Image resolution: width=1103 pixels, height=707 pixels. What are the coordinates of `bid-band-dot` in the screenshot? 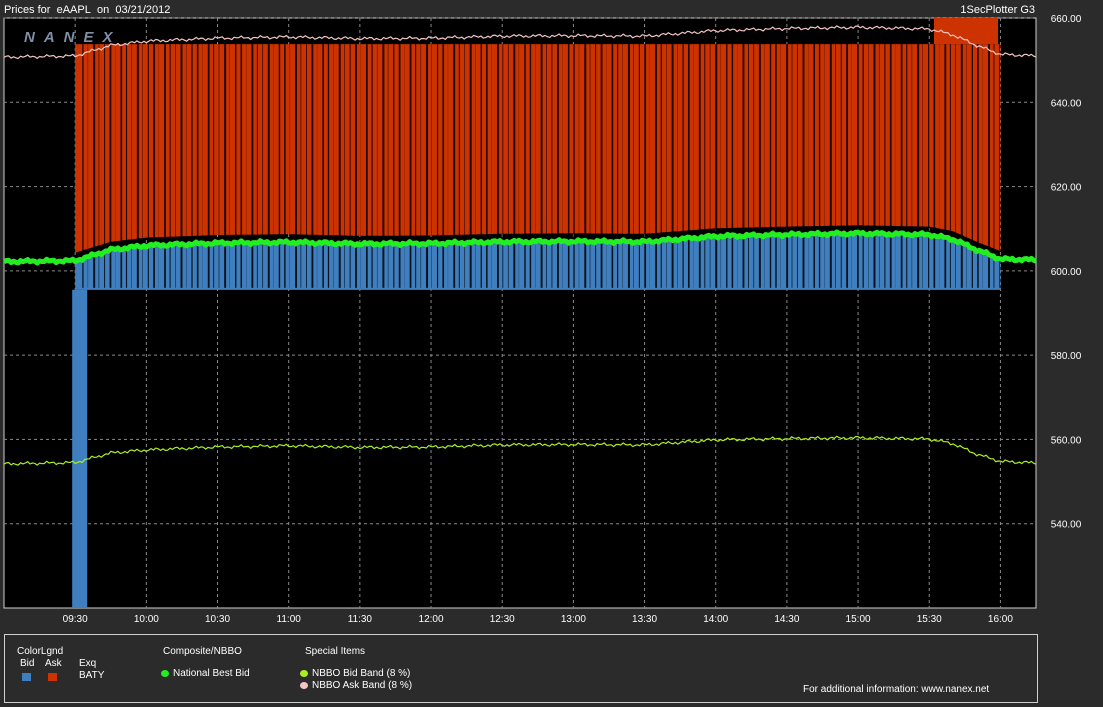 It's located at (304, 673).